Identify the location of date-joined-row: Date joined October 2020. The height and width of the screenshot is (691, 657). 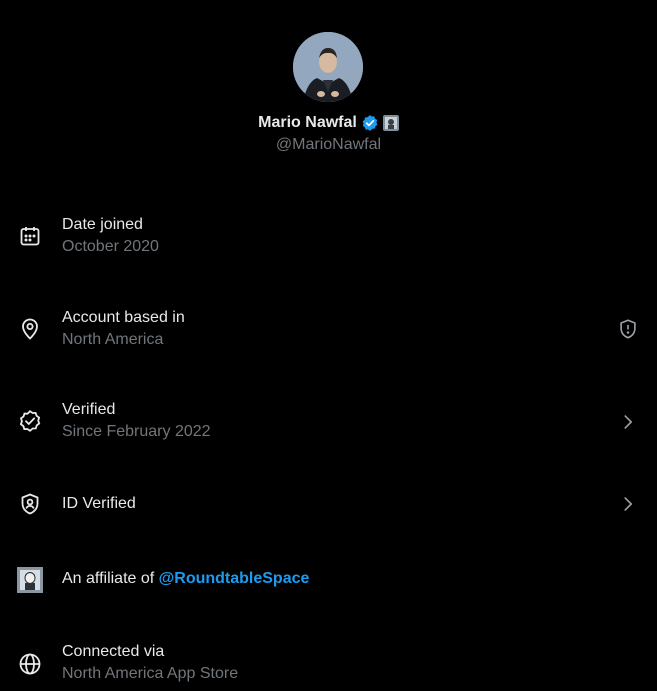
(328, 237).